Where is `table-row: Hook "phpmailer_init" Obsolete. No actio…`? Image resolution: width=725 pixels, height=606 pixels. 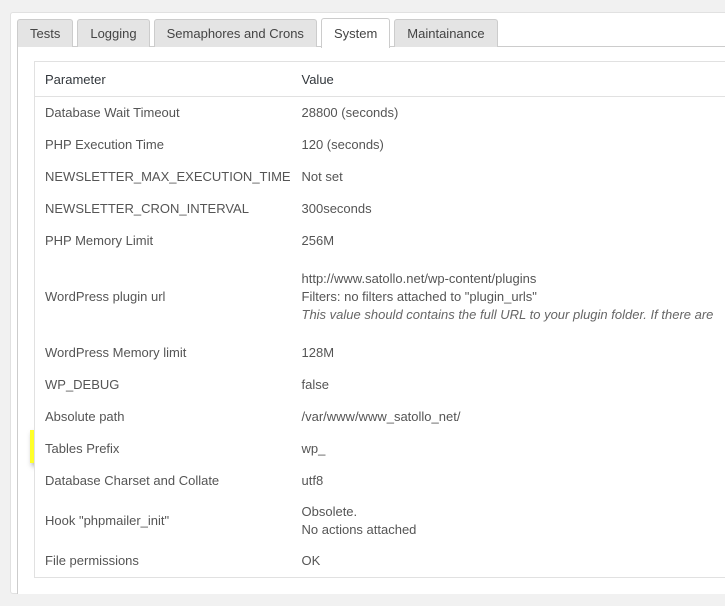 table-row: Hook "phpmailer_init" Obsolete. No actio… is located at coordinates (380, 521).